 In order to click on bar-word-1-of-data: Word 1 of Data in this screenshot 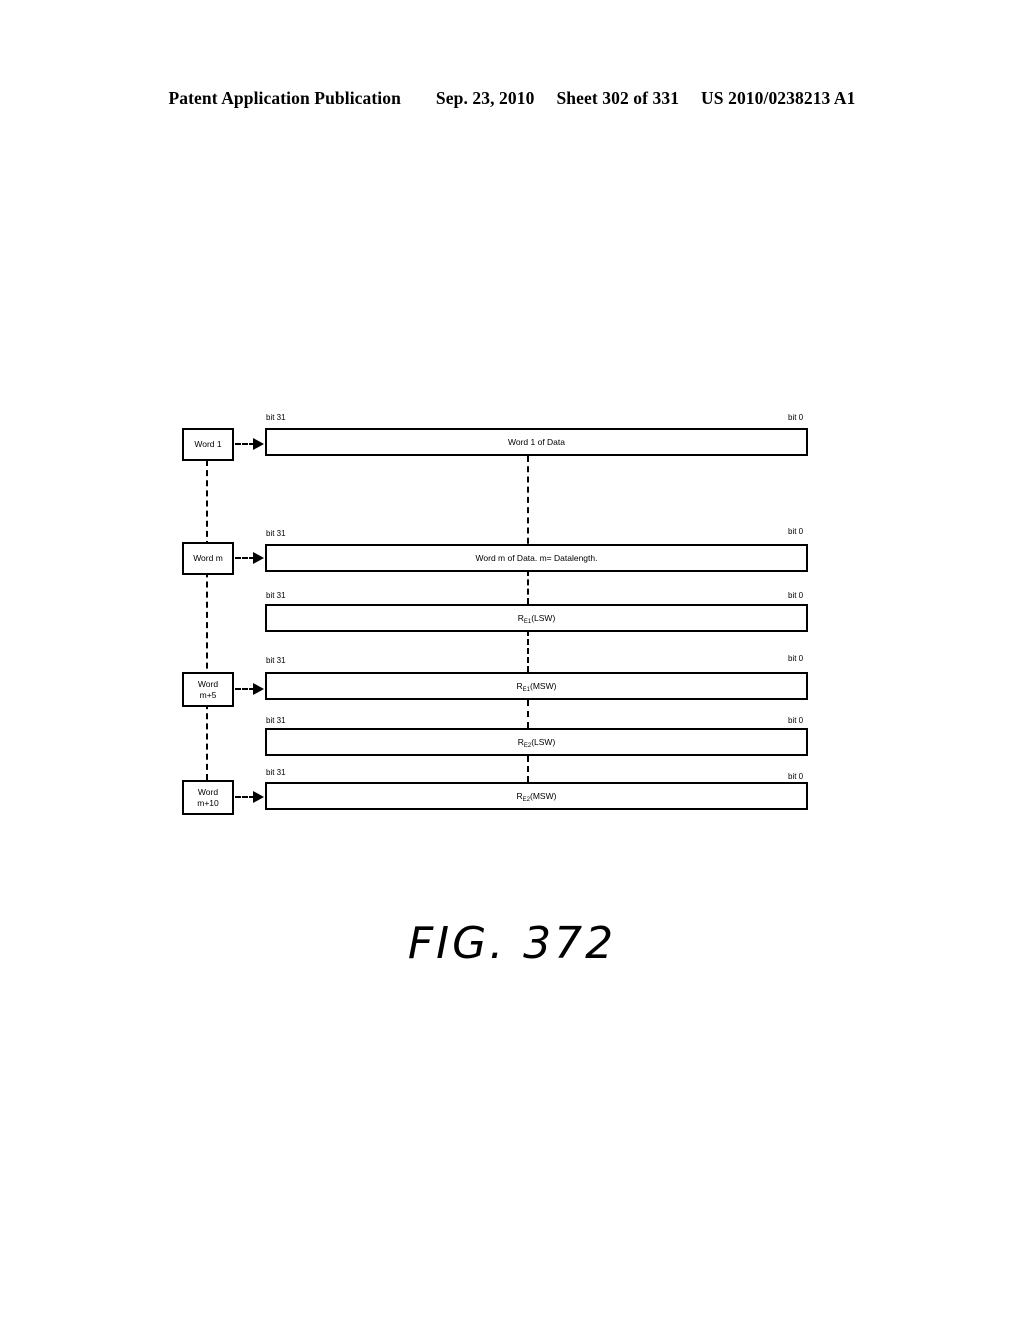, I will do `click(536, 442)`.